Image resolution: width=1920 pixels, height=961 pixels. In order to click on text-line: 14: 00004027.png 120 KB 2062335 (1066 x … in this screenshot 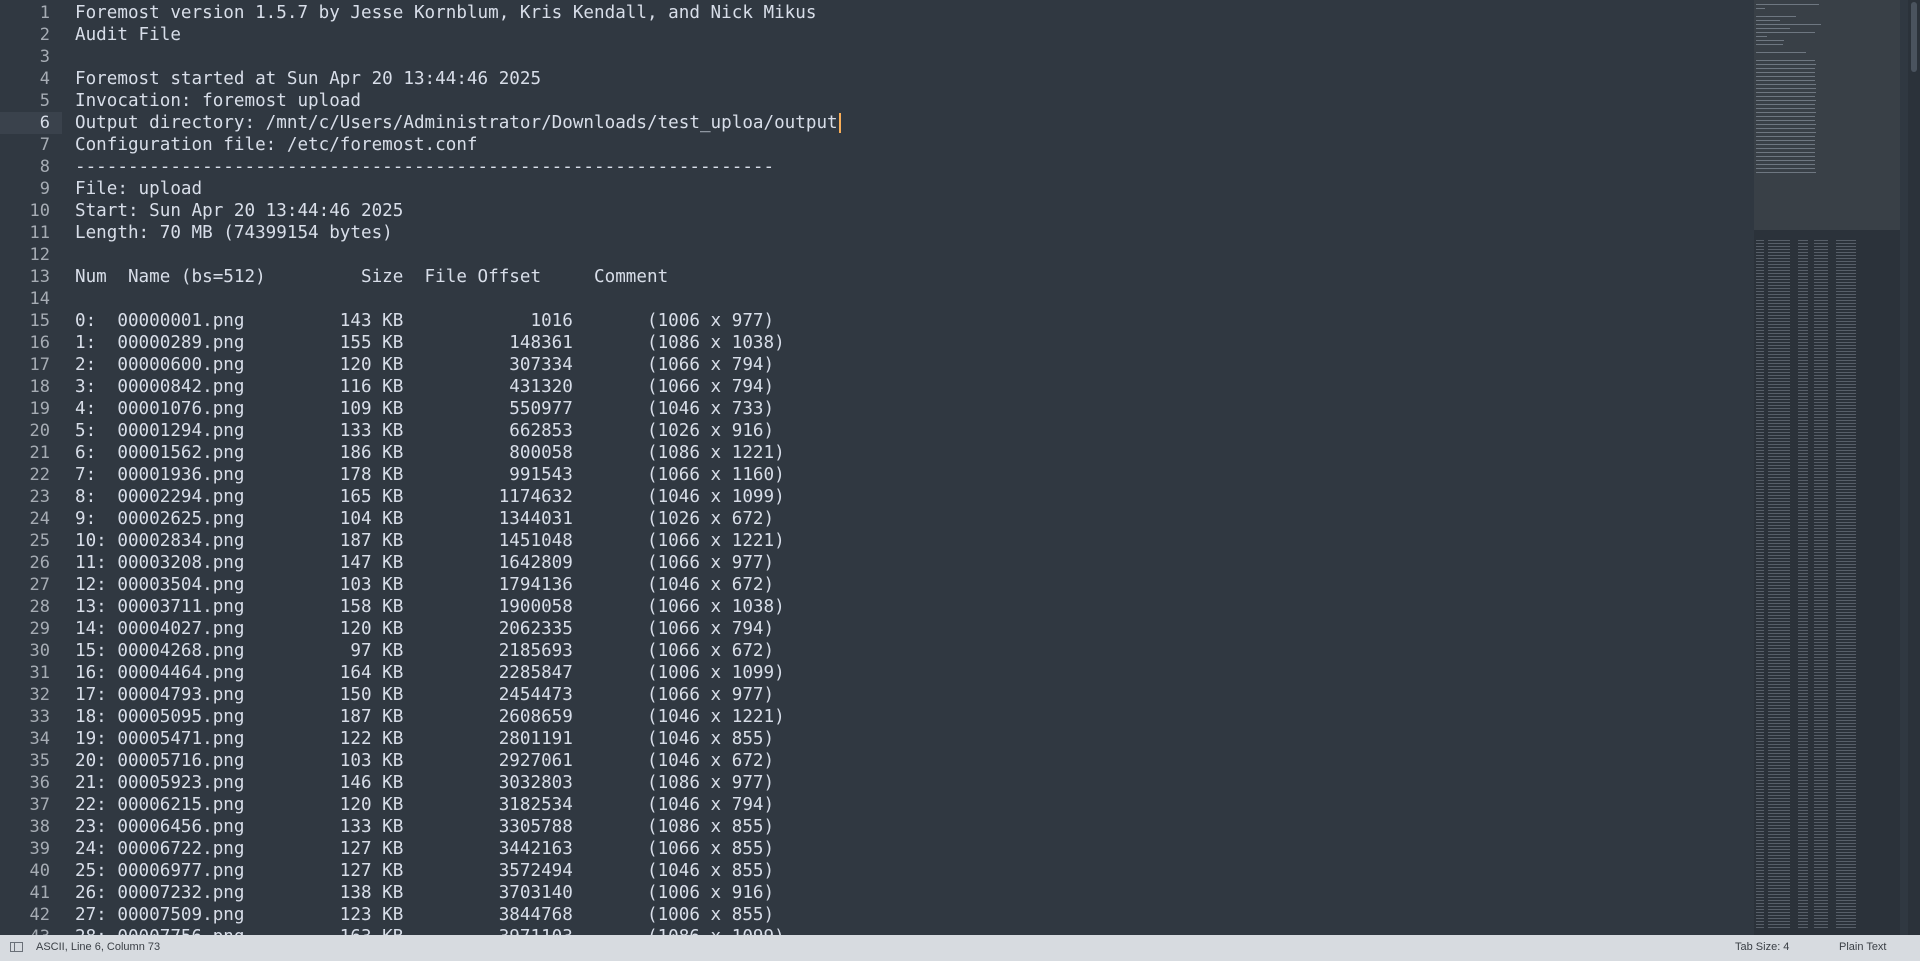, I will do `click(915, 629)`.